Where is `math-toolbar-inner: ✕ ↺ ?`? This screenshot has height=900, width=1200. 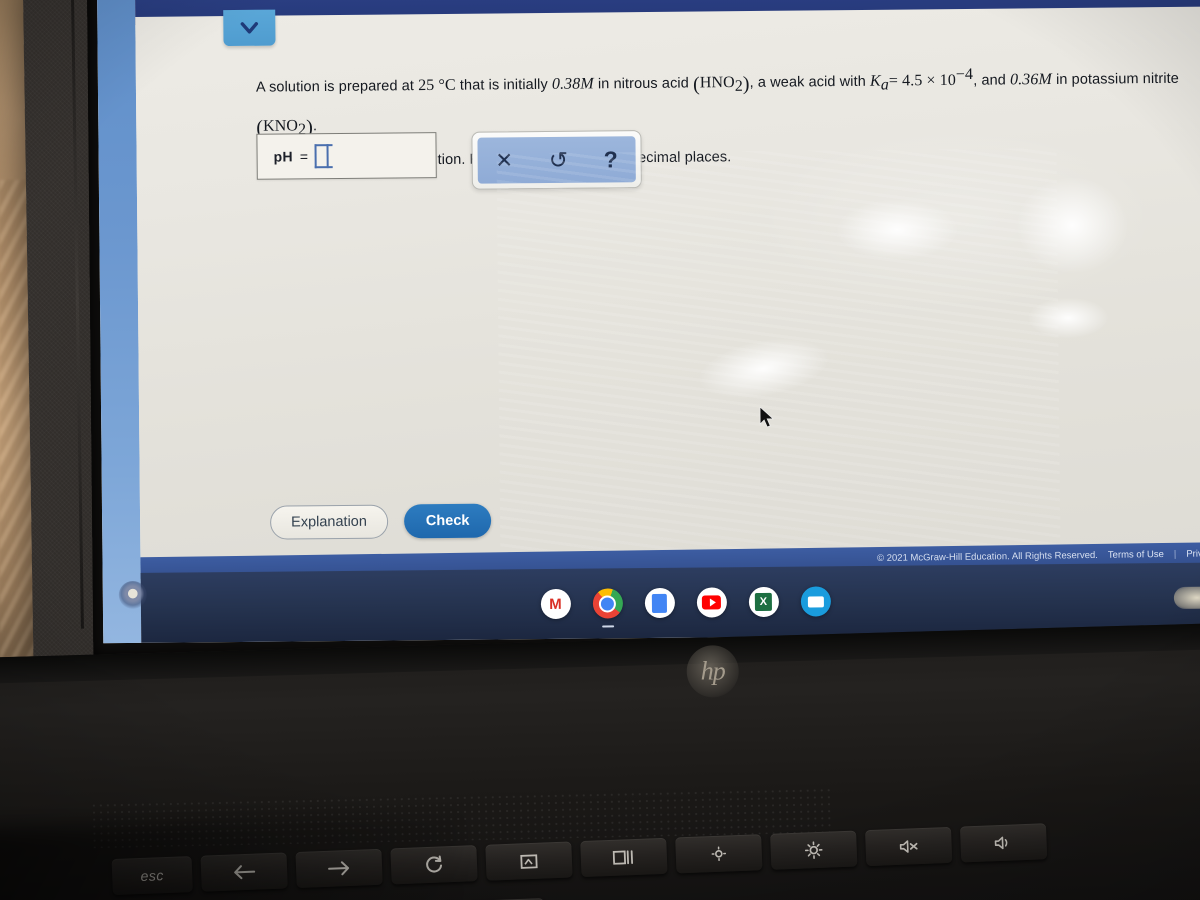 math-toolbar-inner: ✕ ↺ ? is located at coordinates (556, 160).